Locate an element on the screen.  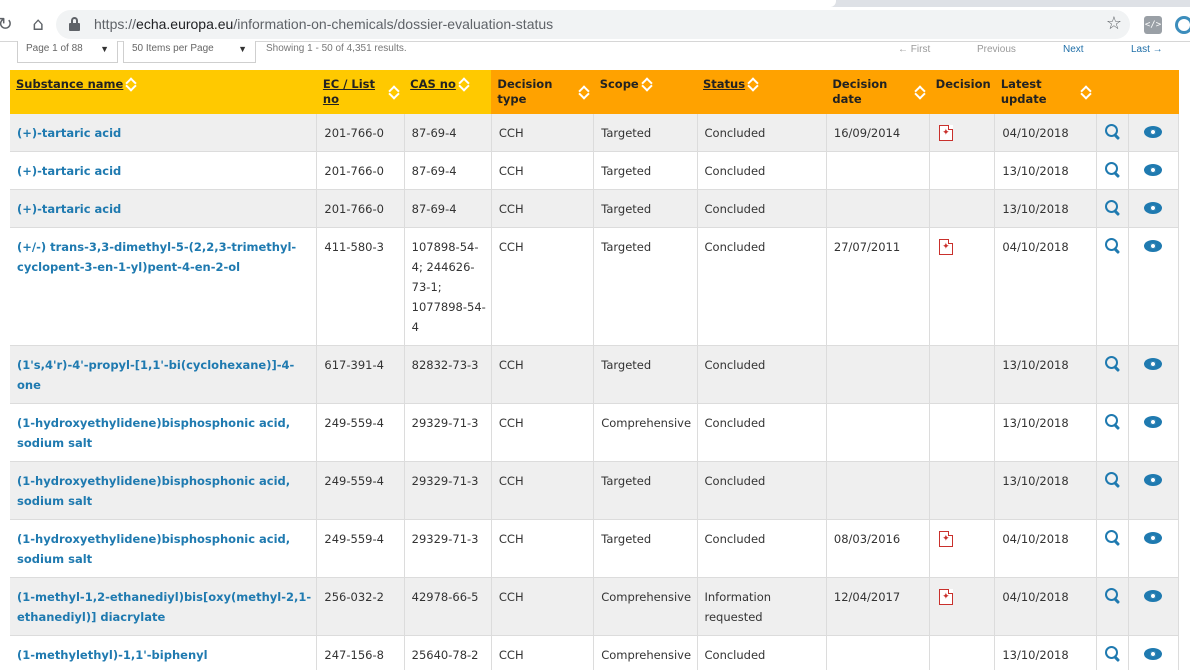
extension-code-icon: </> is located at coordinates (1153, 25).